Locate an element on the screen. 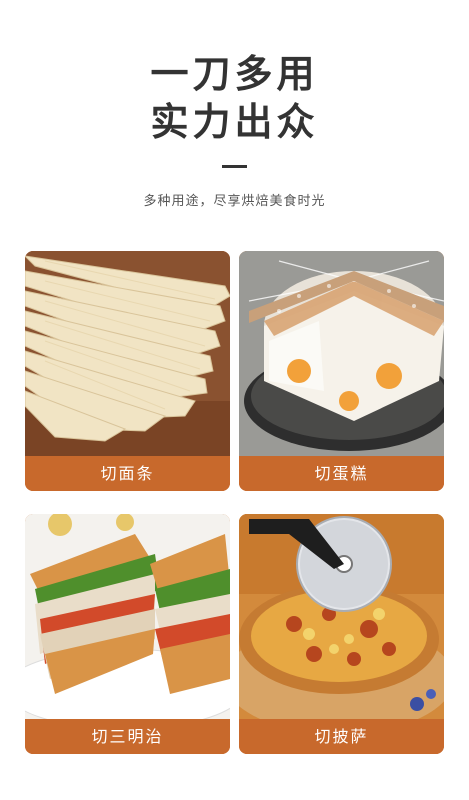 The image size is (469, 800). page-title-line2: 实力出众 is located at coordinates (234, 122).